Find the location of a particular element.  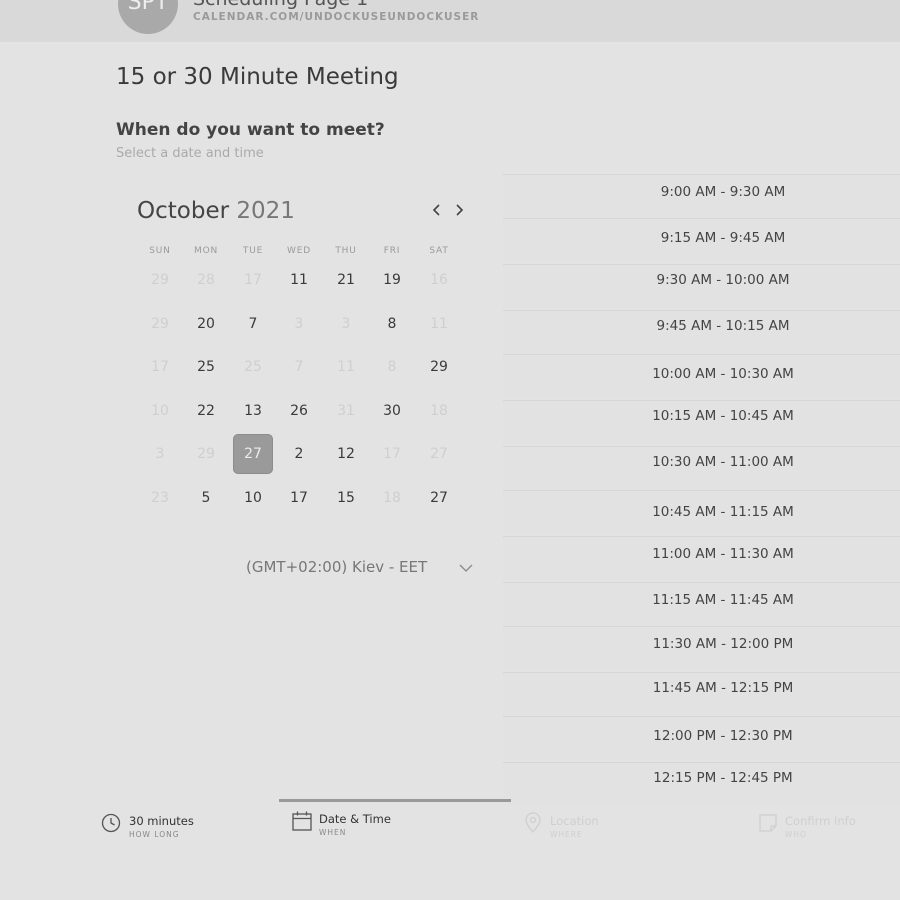

time-slot-button: 11:30 AM - 12:00 PM is located at coordinates (701, 648).